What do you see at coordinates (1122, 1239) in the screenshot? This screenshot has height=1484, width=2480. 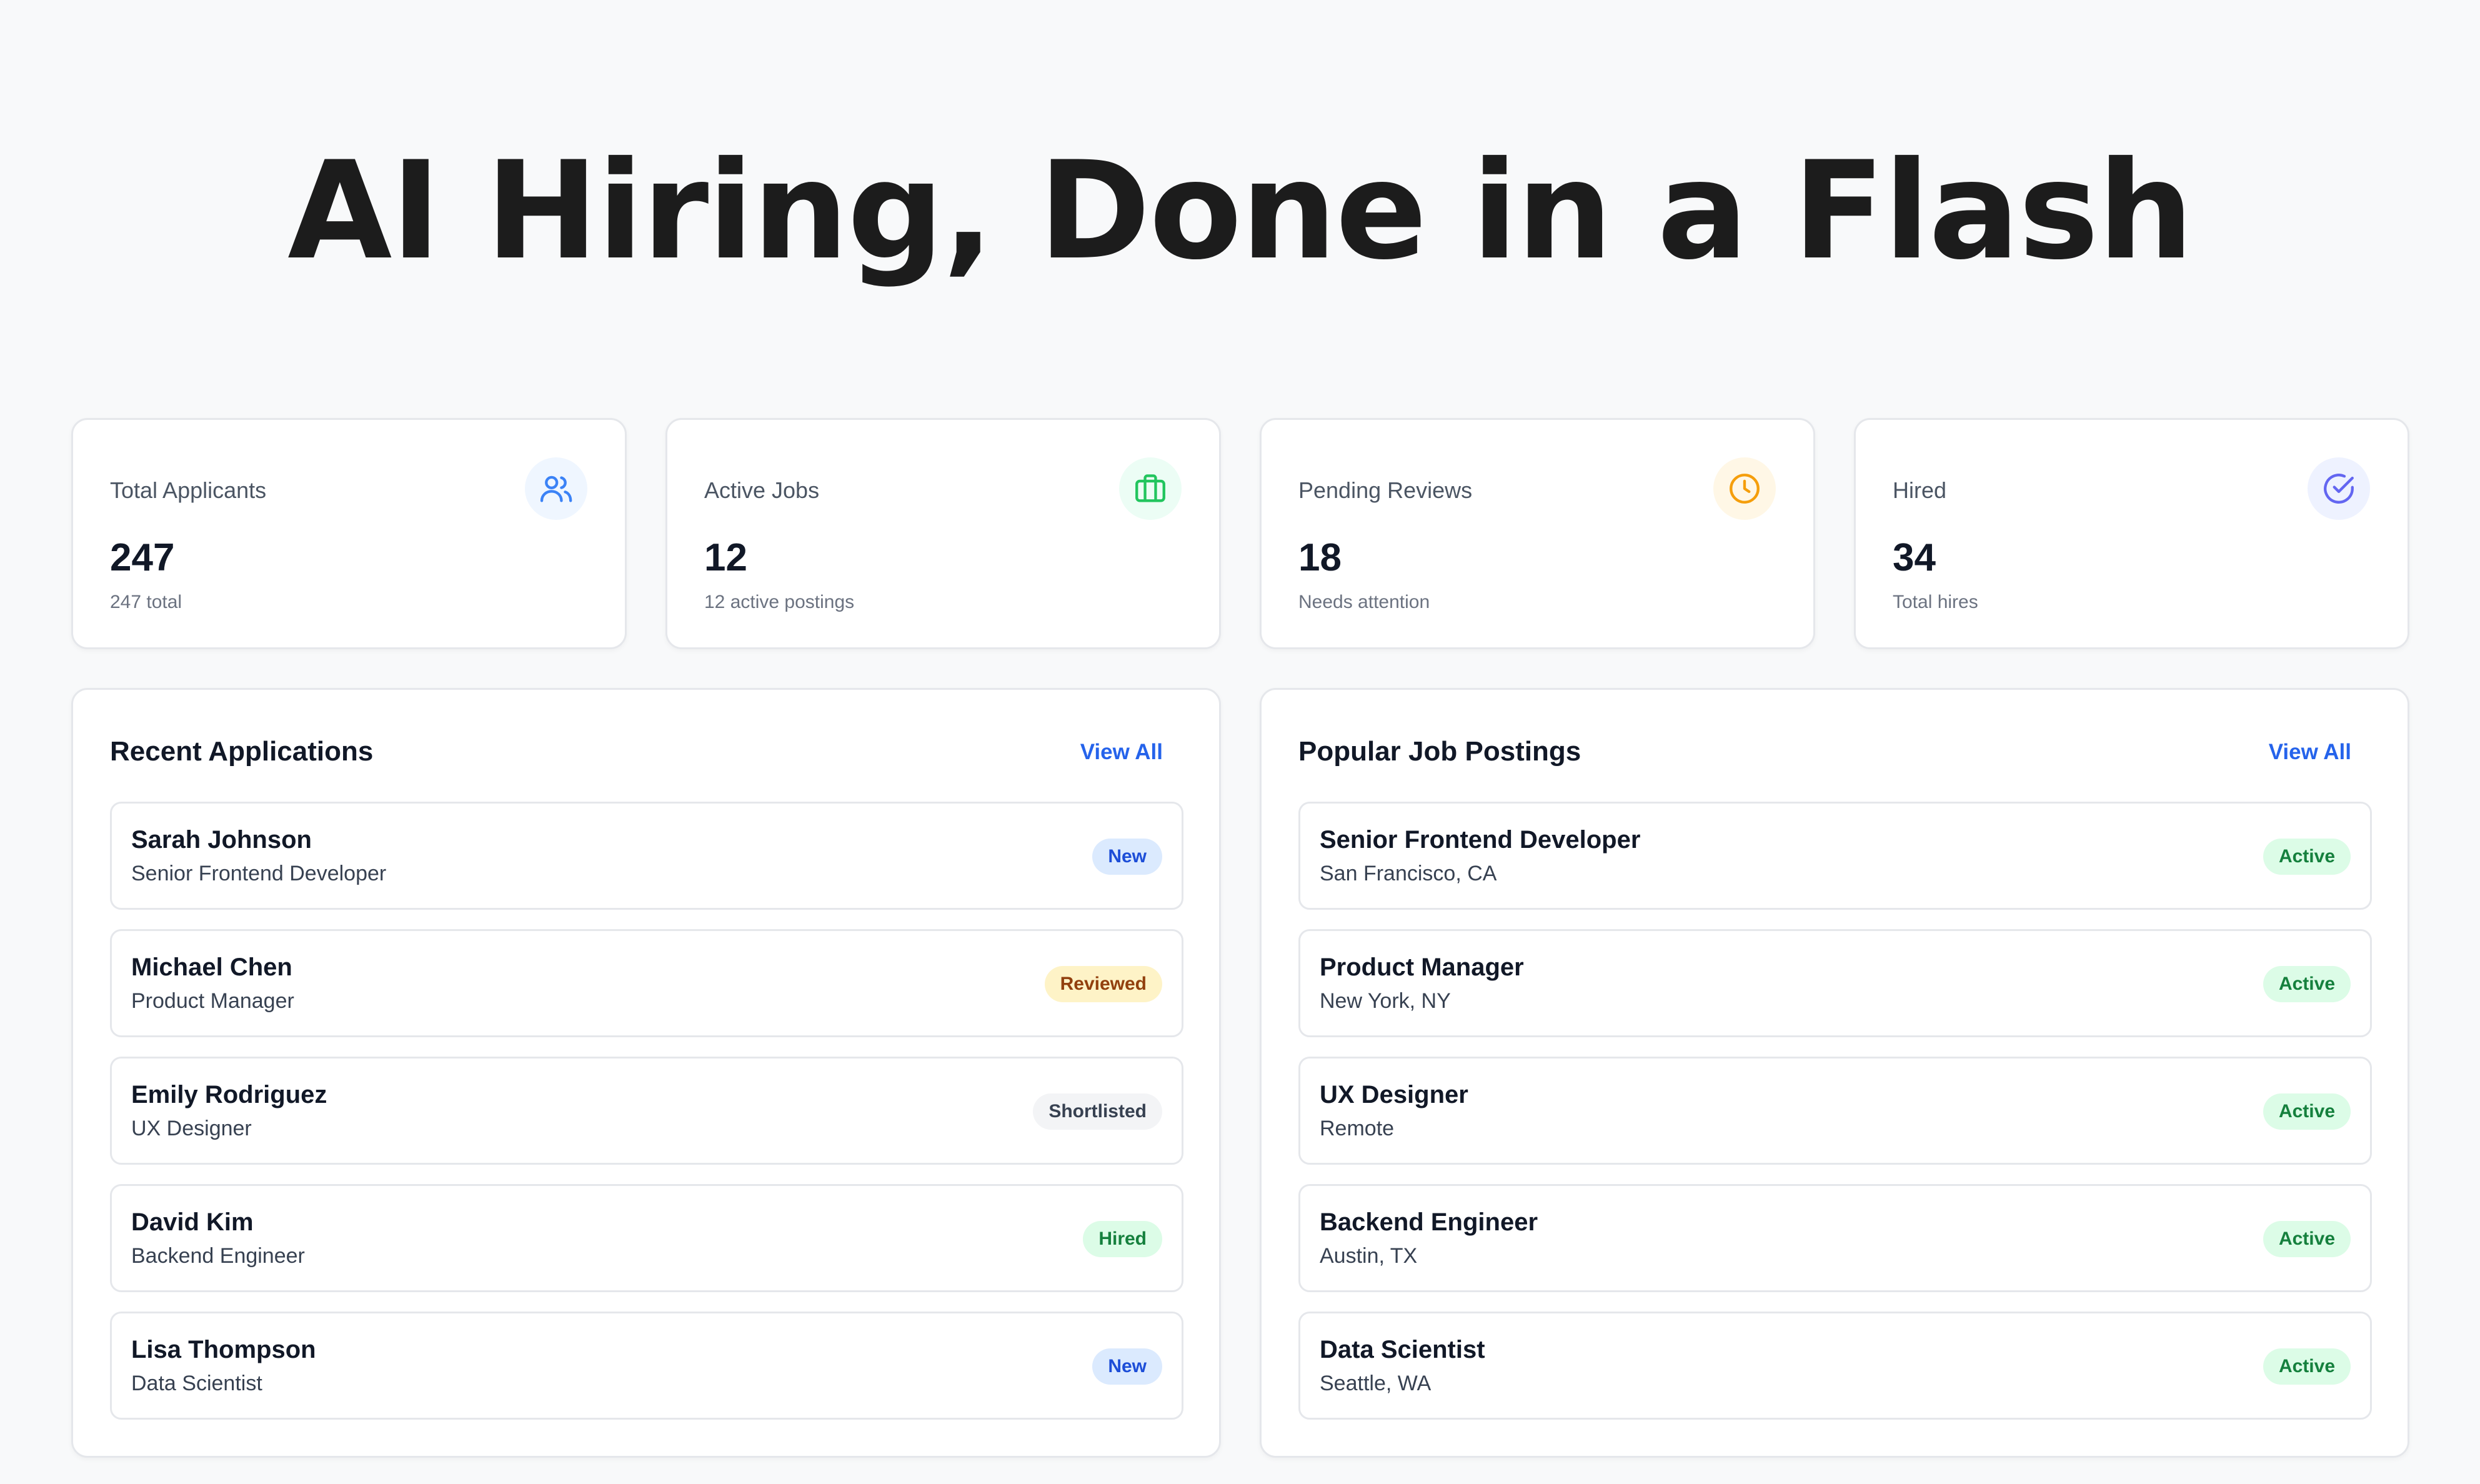 I see `status-badge: Hired` at bounding box center [1122, 1239].